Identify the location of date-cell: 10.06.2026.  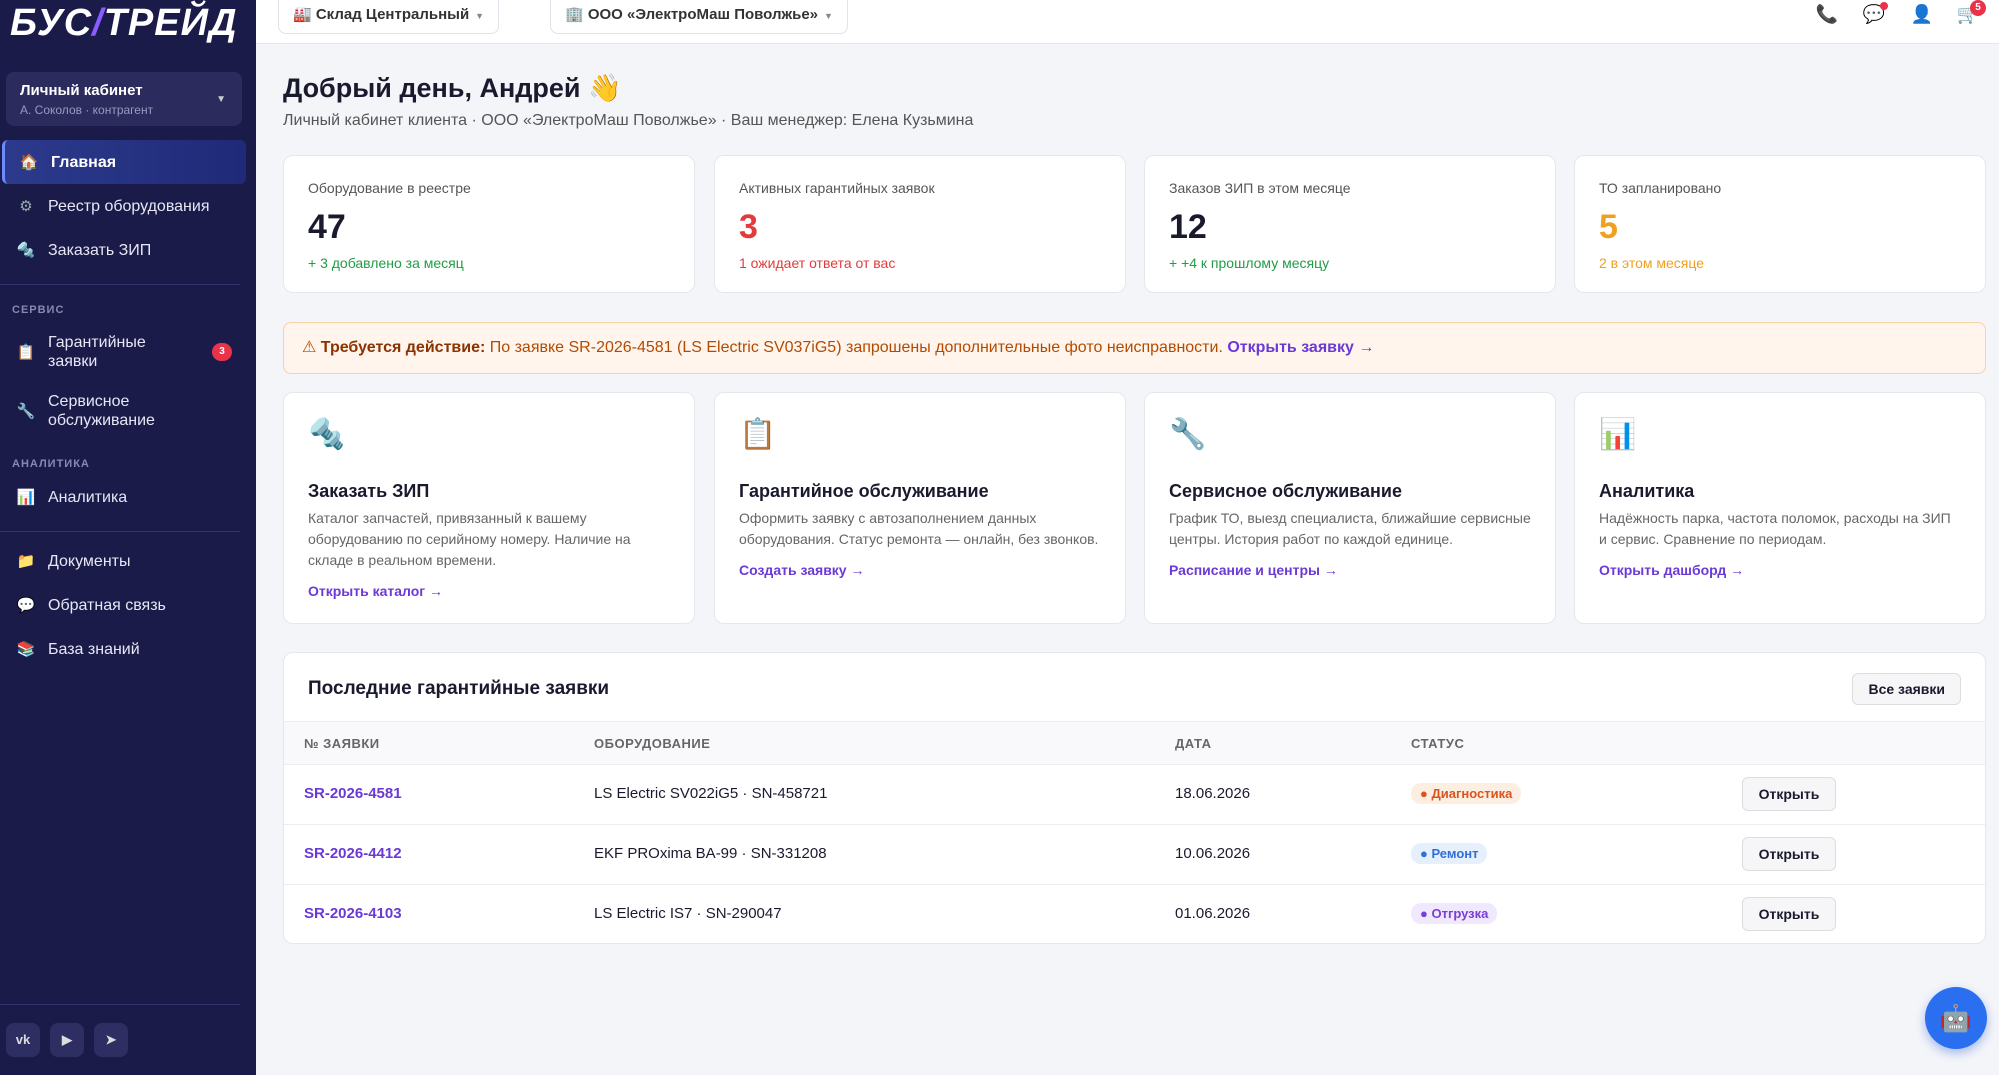
(1213, 853).